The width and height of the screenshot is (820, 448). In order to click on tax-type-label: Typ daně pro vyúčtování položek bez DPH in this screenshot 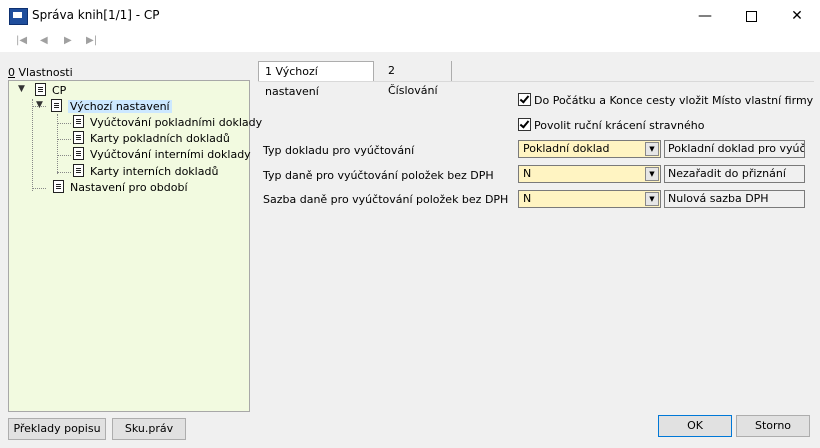, I will do `click(378, 175)`.